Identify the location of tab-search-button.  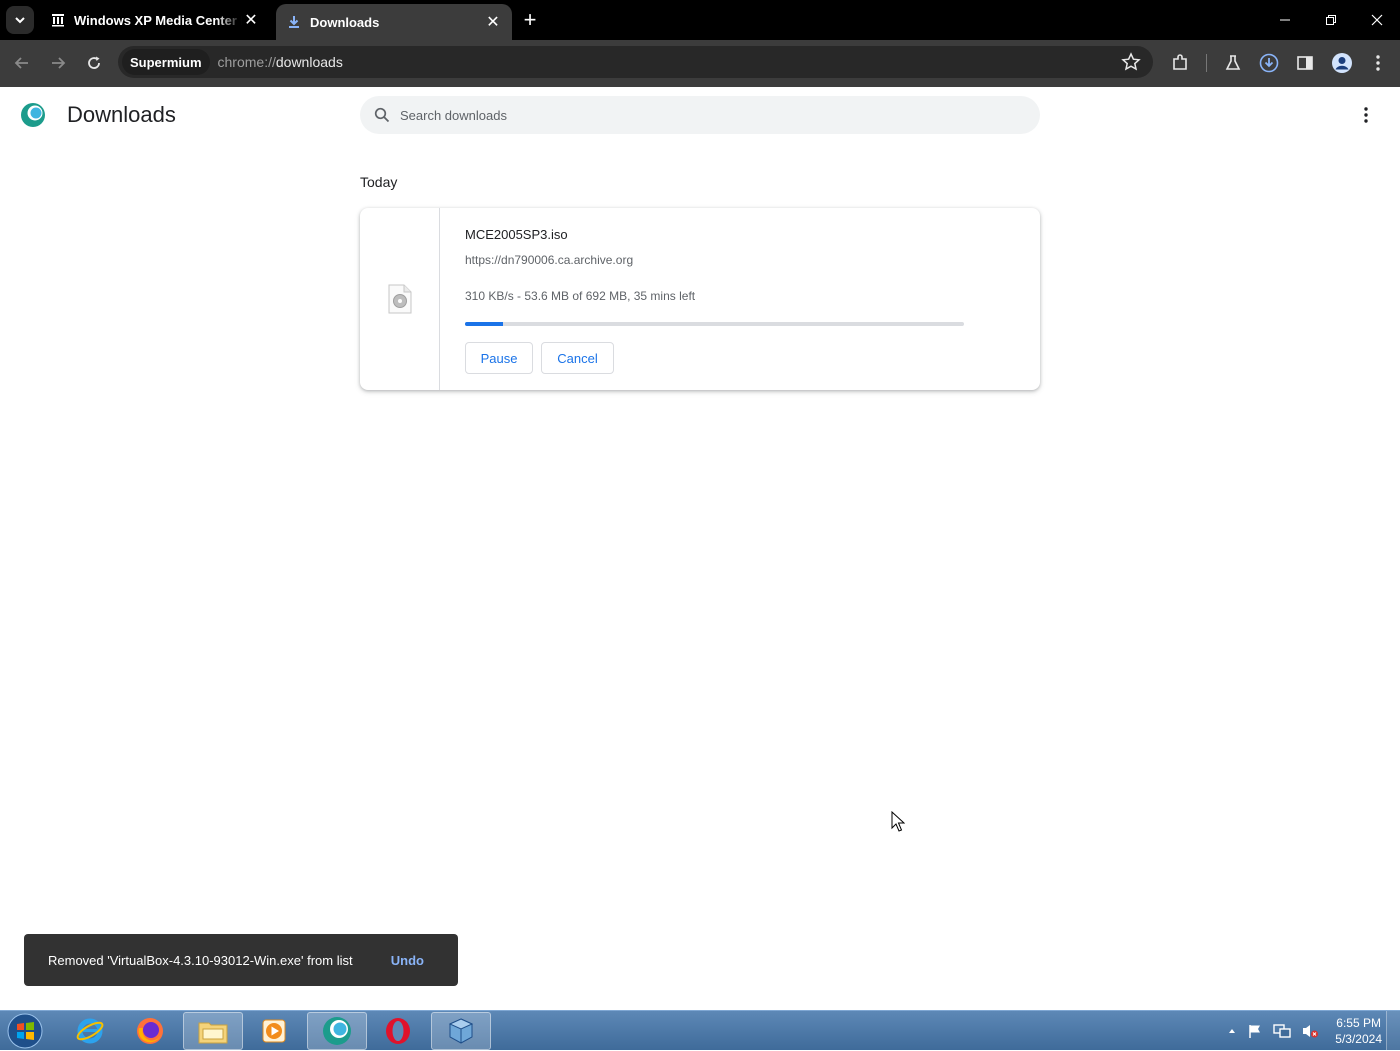
(20, 20).